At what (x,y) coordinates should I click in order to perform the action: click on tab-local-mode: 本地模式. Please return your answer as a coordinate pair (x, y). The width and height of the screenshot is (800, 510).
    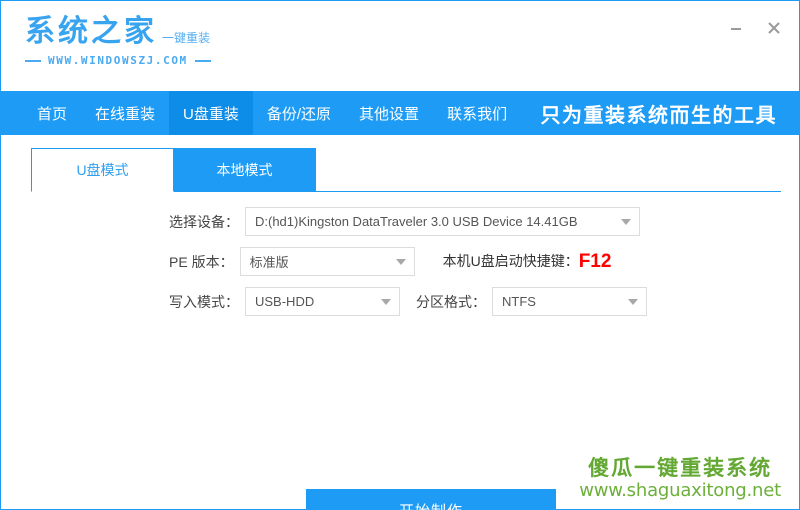
    Looking at the image, I should click on (244, 170).